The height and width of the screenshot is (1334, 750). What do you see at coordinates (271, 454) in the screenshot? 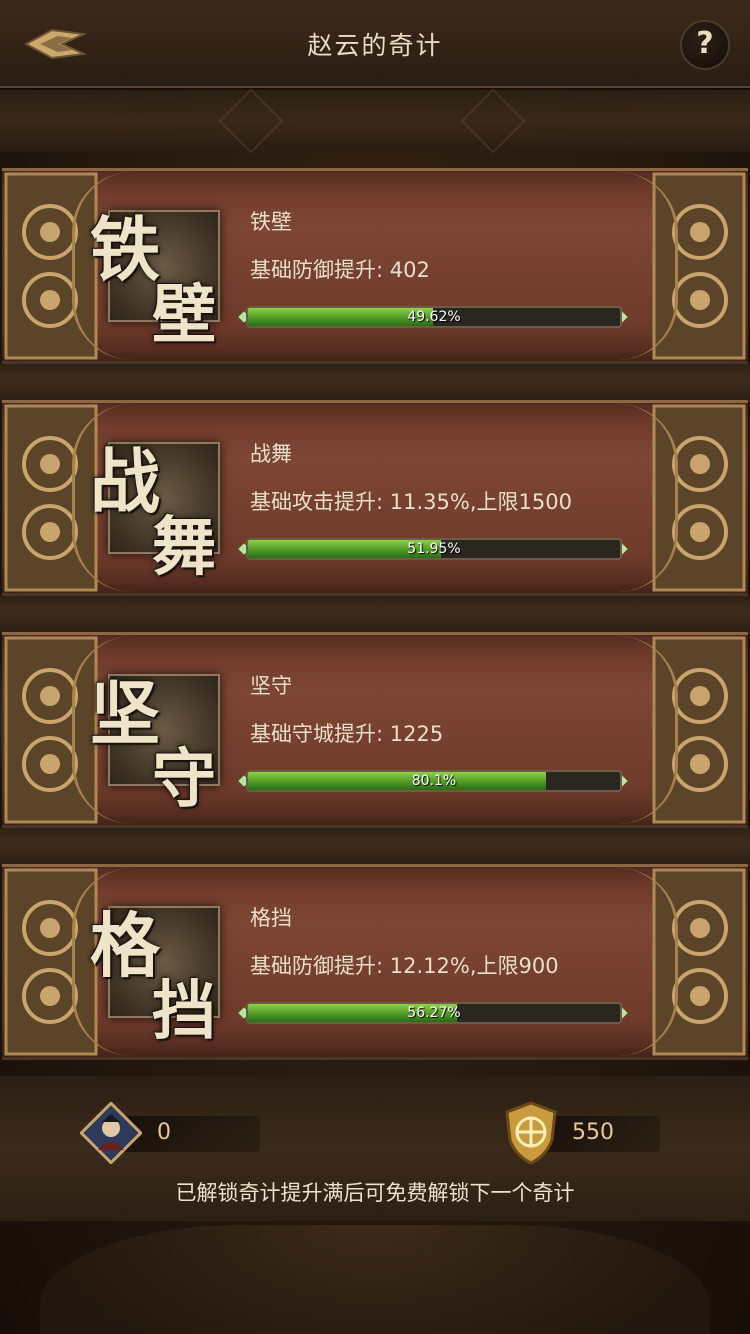
I see `skill-name: 战舞` at bounding box center [271, 454].